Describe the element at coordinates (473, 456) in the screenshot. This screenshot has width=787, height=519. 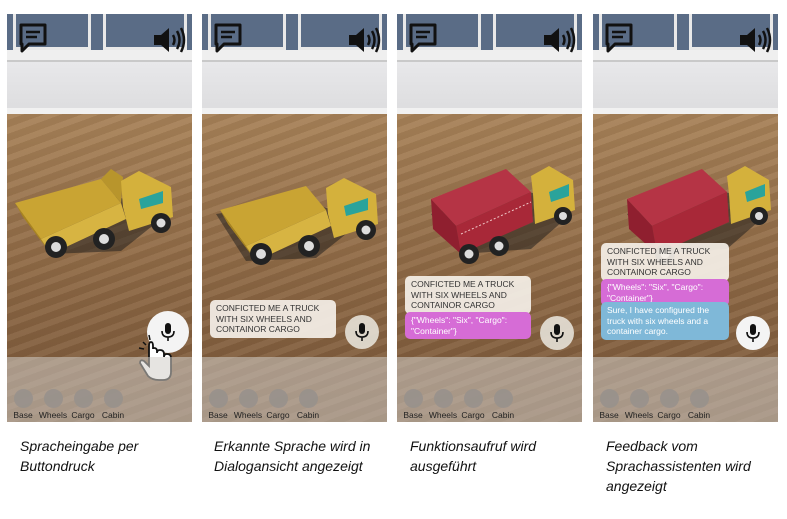
I see `caption-step-3: Funktionsaufruf wird ausgeführt` at that location.